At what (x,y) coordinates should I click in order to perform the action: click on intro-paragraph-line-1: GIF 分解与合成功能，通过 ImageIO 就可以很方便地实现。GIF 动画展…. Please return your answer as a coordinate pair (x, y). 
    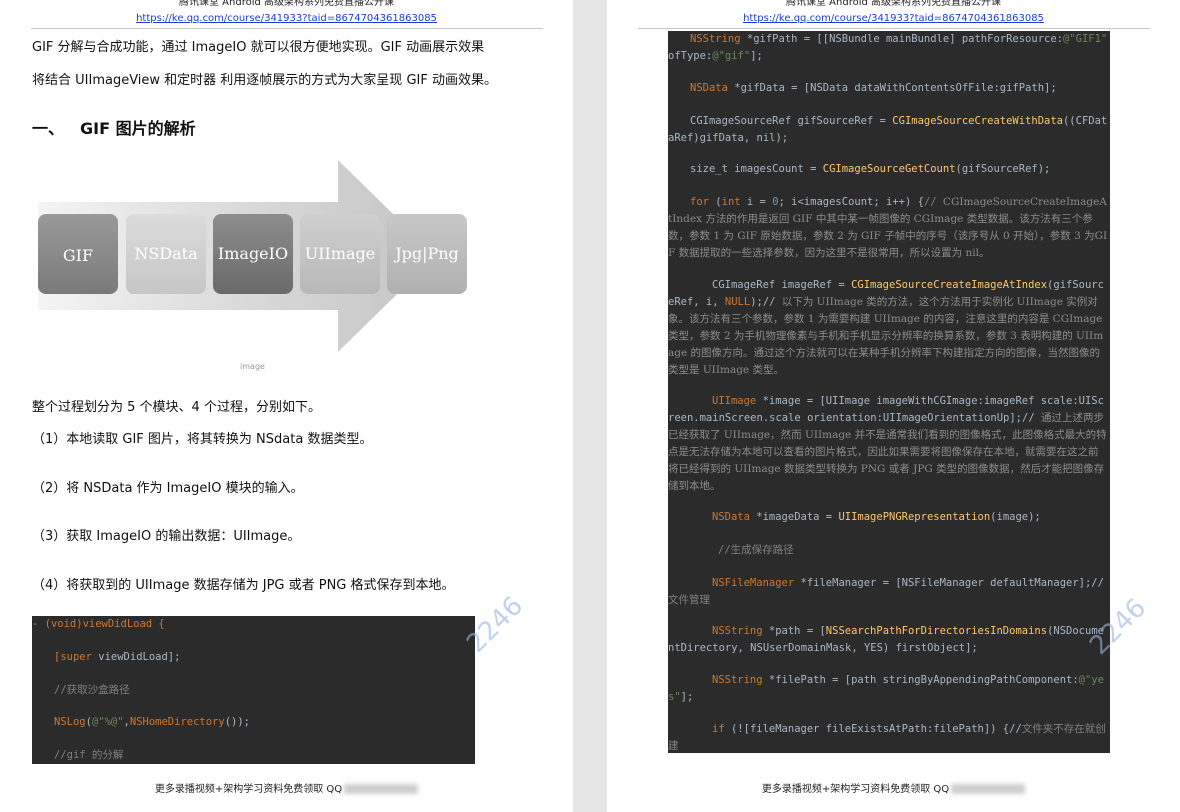
    Looking at the image, I should click on (258, 47).